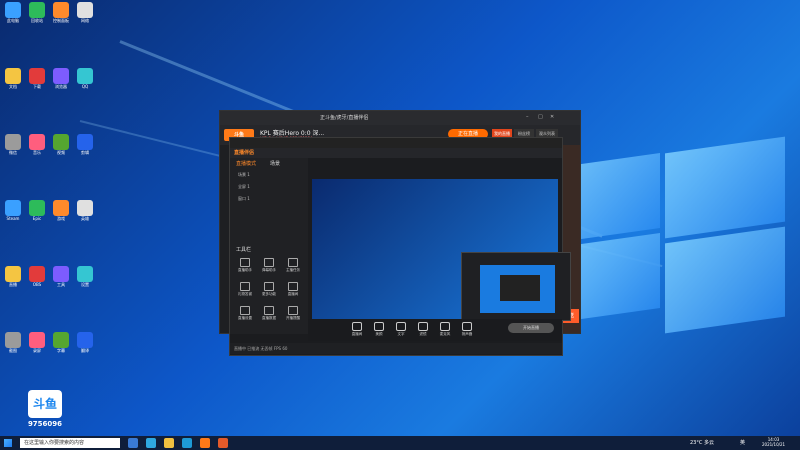 The width and height of the screenshot is (800, 450). What do you see at coordinates (269, 265) in the screenshot?
I see `tool-button: 弹幕助手` at bounding box center [269, 265].